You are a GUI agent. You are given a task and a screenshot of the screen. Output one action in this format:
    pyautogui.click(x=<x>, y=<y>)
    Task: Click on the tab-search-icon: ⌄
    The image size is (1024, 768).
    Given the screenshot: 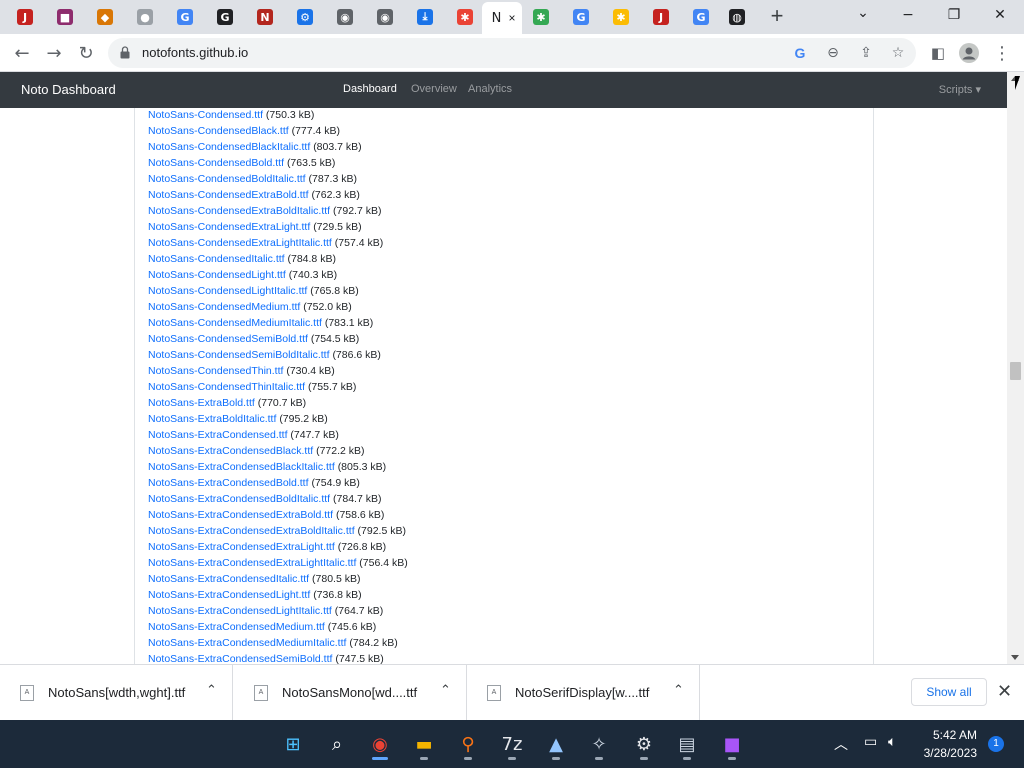 What is the action you would take?
    pyautogui.click(x=863, y=13)
    